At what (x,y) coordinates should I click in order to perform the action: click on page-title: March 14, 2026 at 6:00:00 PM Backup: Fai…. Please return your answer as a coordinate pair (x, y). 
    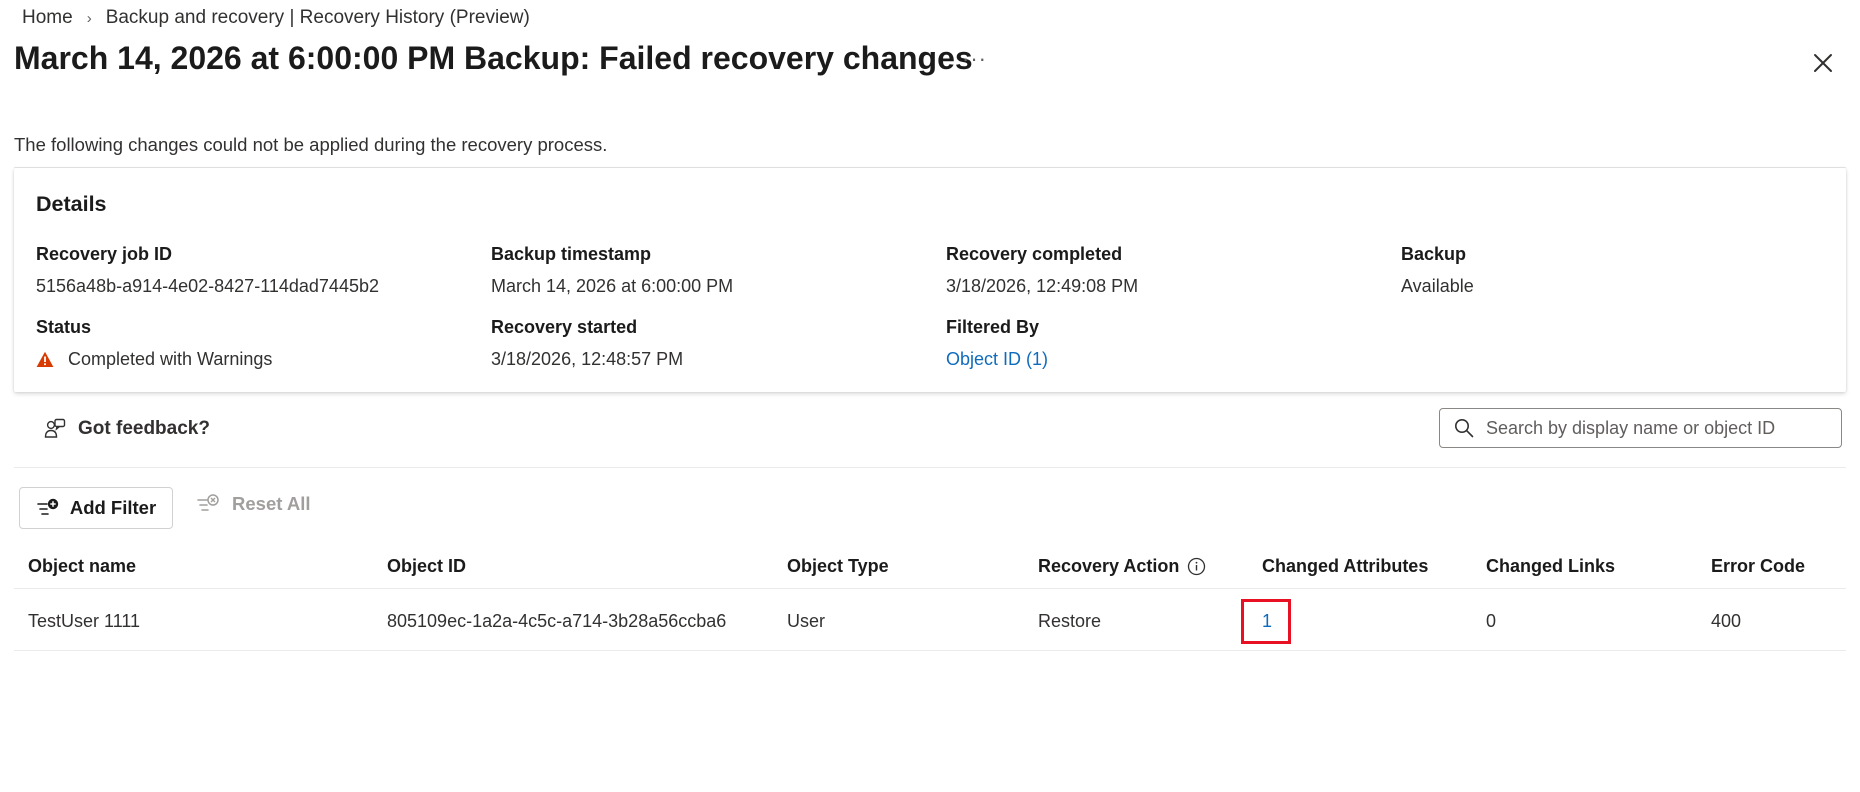
    Looking at the image, I should click on (493, 58).